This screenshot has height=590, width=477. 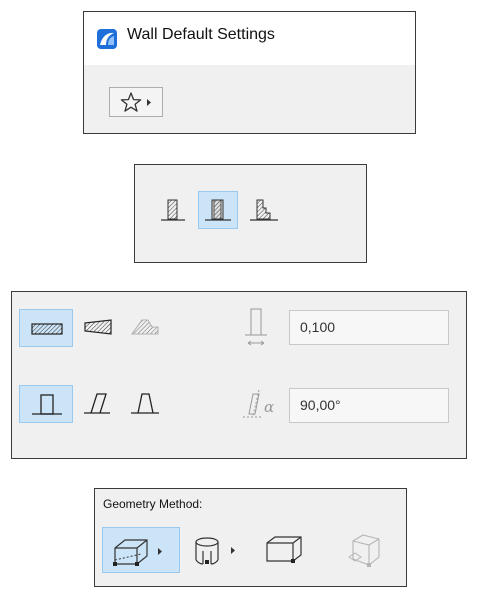 What do you see at coordinates (250, 537) in the screenshot?
I see `geometry-method-panel: Geometry Method:` at bounding box center [250, 537].